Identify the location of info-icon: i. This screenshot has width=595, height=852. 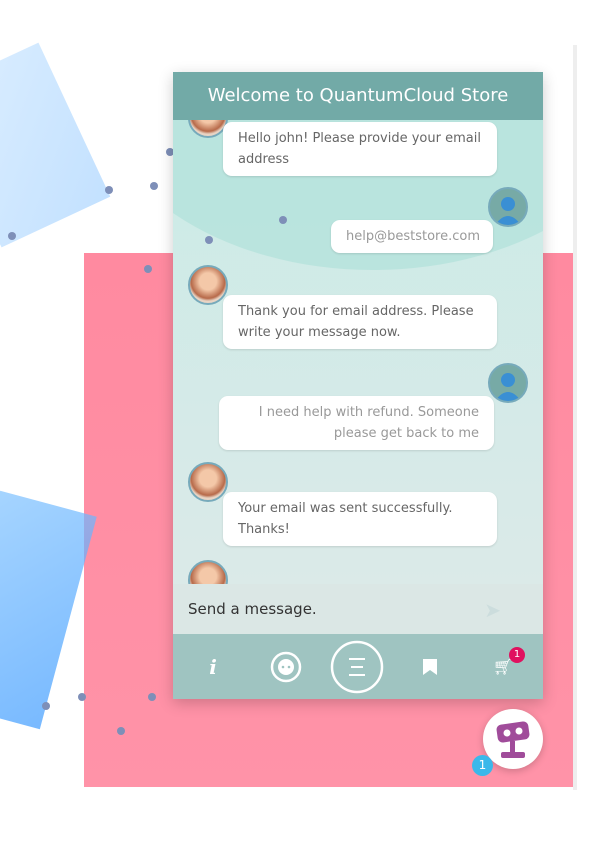
(213, 666).